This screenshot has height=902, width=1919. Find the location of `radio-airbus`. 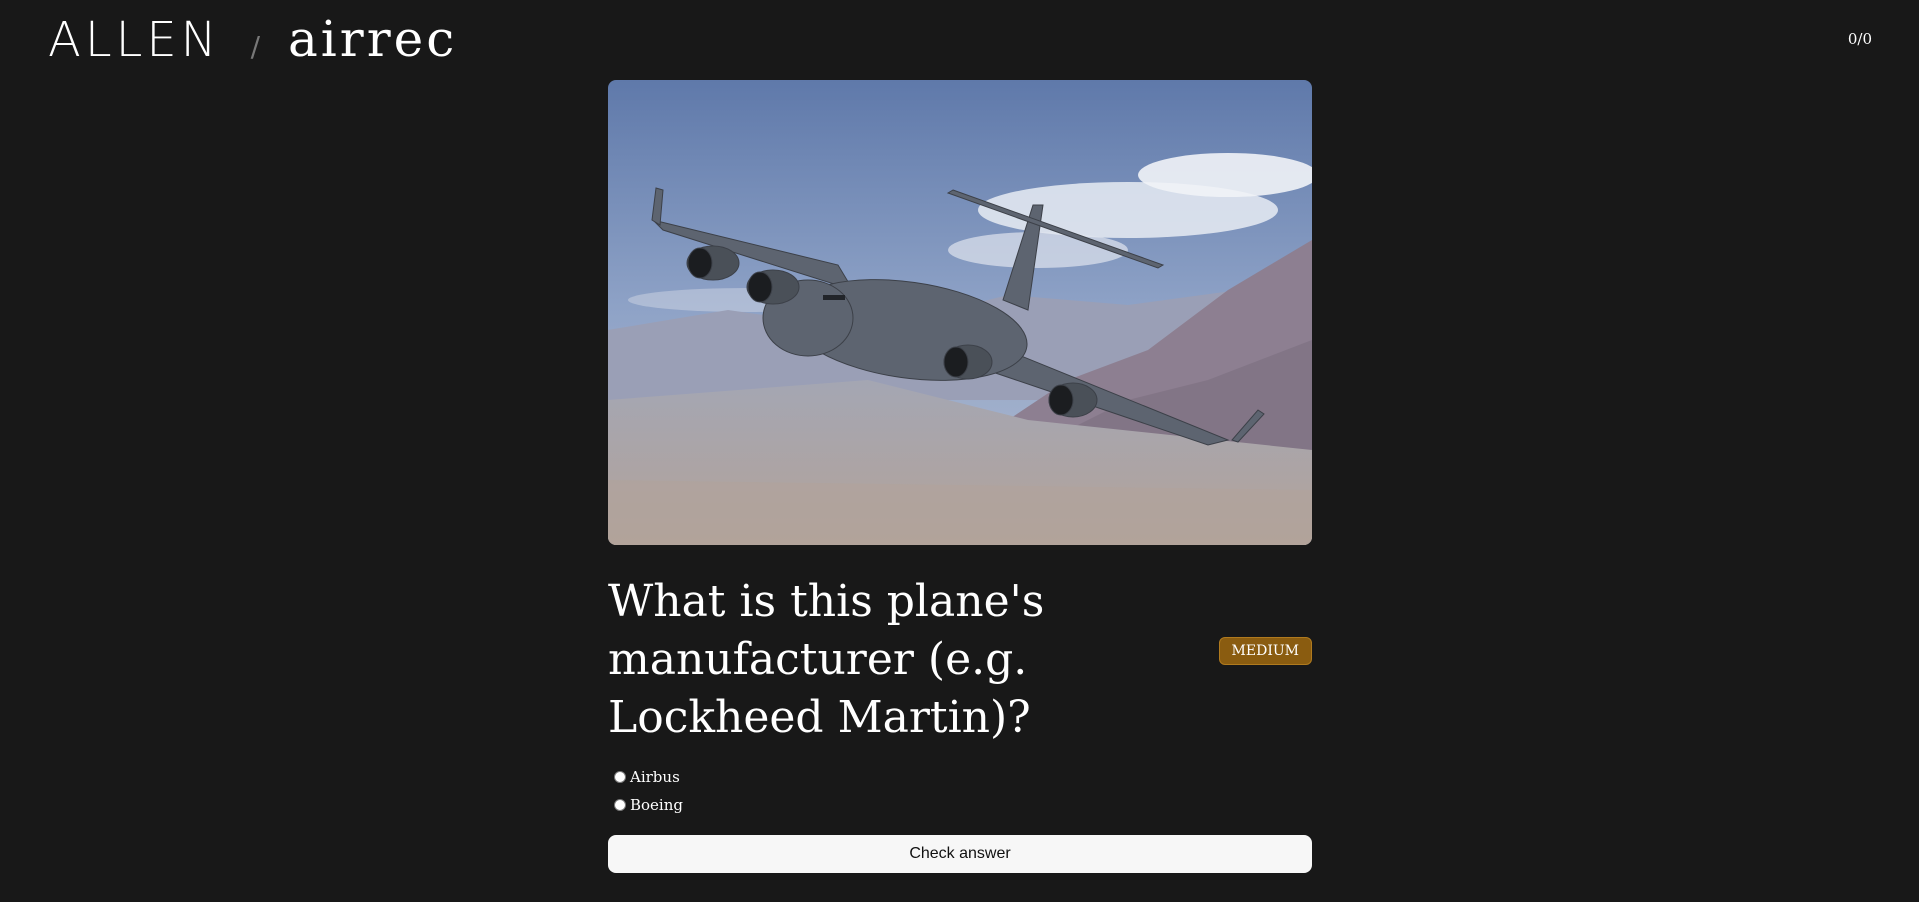

radio-airbus is located at coordinates (620, 777).